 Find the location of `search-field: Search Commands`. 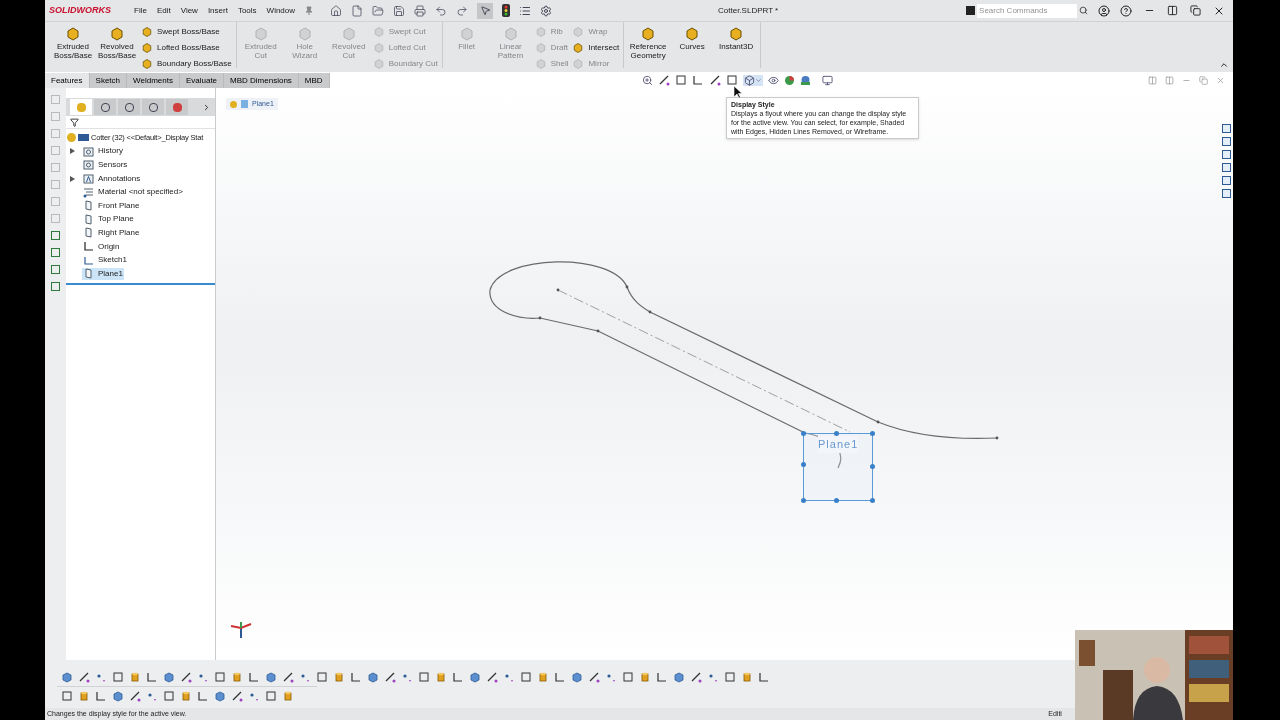

search-field: Search Commands is located at coordinates (1027, 10).